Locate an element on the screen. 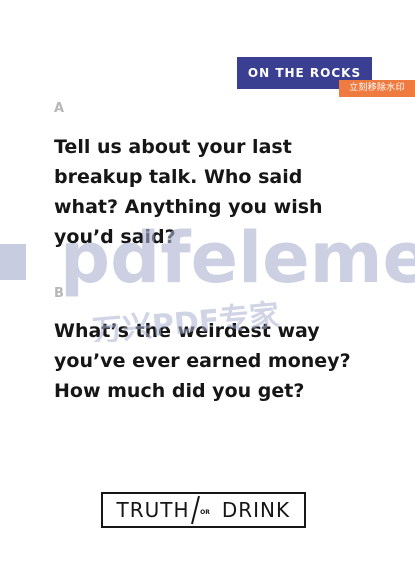 The width and height of the screenshot is (415, 577). option-b-line: How much did you get? is located at coordinates (179, 391).